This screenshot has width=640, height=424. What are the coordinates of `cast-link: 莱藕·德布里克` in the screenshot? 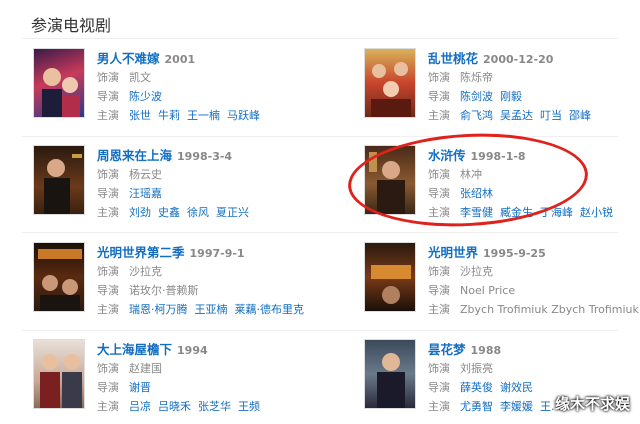 It's located at (270, 309).